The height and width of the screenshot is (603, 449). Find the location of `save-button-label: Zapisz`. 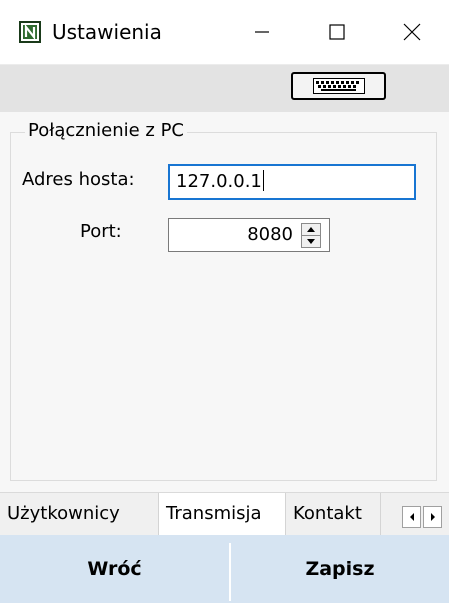

save-button-label: Zapisz is located at coordinates (340, 569).